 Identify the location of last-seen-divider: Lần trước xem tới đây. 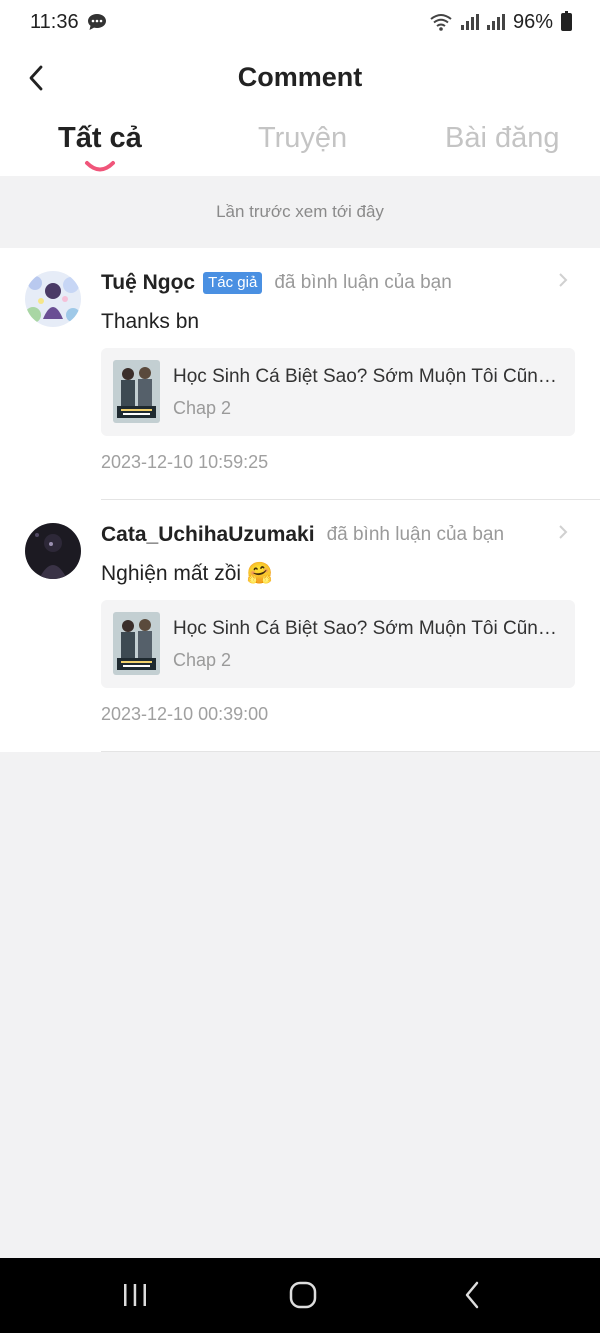
(300, 212).